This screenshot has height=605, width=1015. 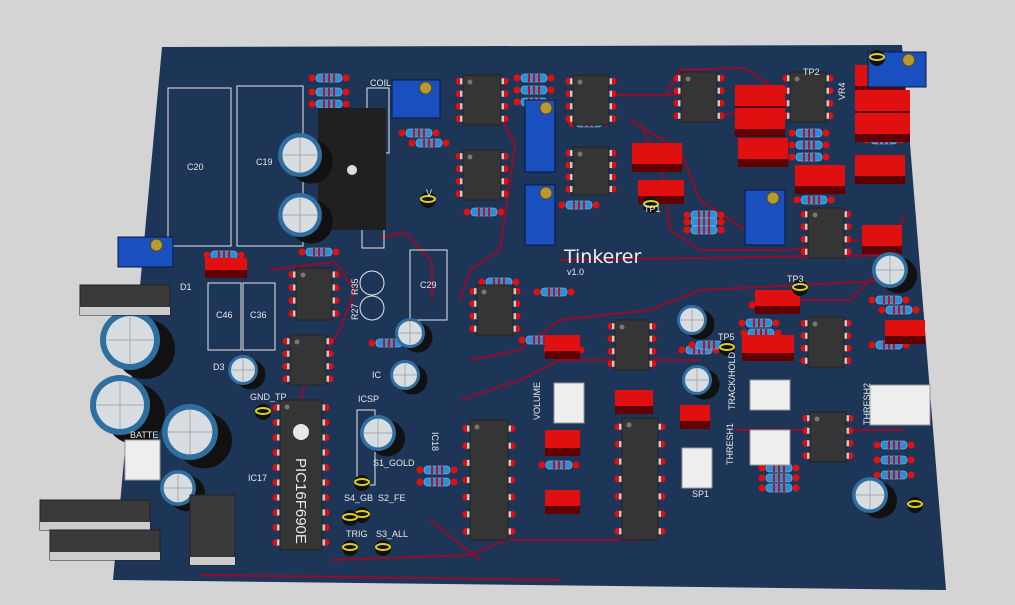 I want to click on battery-connector, so click(x=142, y=460).